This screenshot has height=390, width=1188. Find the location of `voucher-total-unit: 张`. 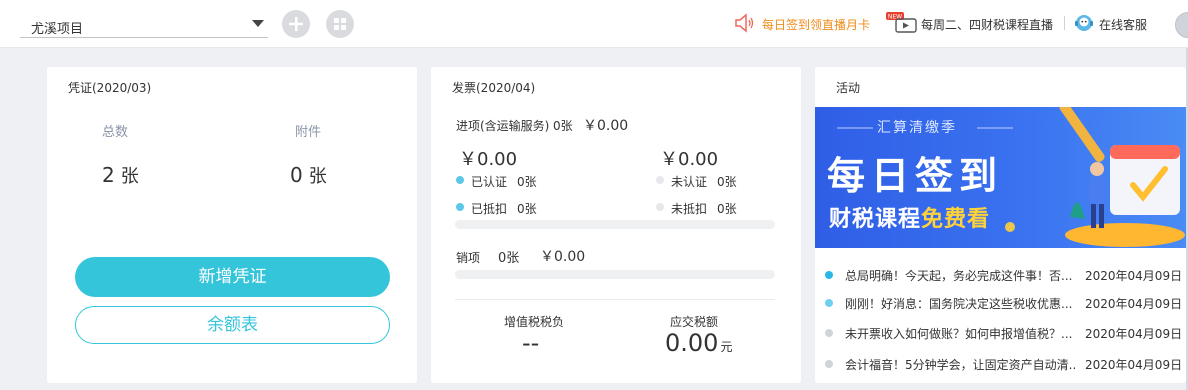

voucher-total-unit: 张 is located at coordinates (129, 176).